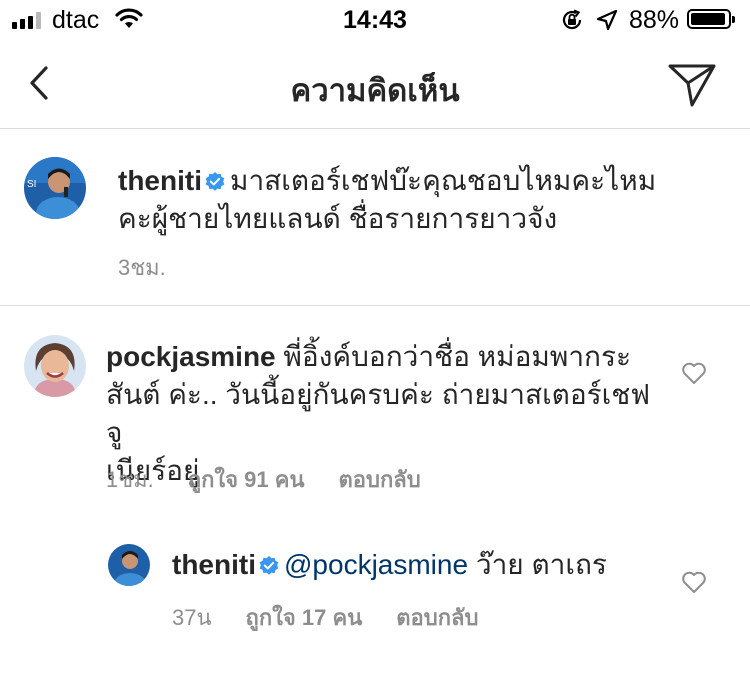 The height and width of the screenshot is (678, 750). I want to click on caption-line-2: คะผู้ชายไทยแลนด์ ชื่อรายการยาวจัง, so click(338, 218).